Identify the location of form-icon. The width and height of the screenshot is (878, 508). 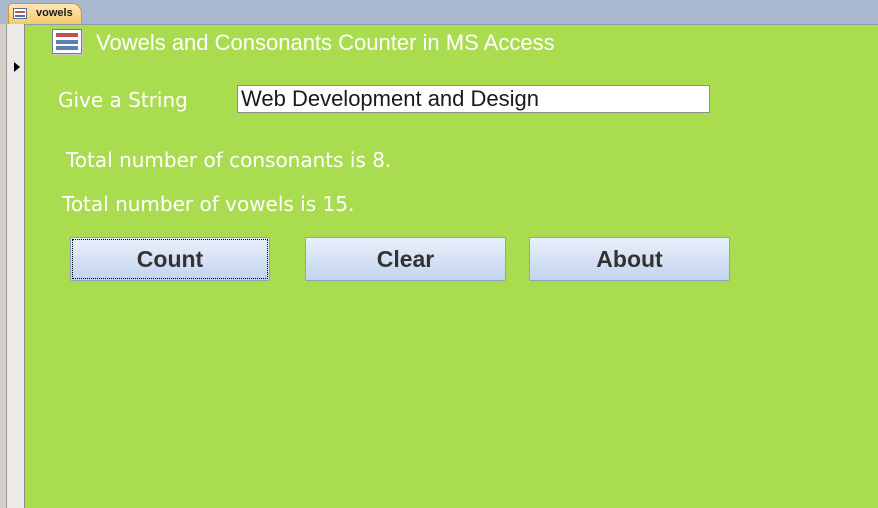
(20, 13).